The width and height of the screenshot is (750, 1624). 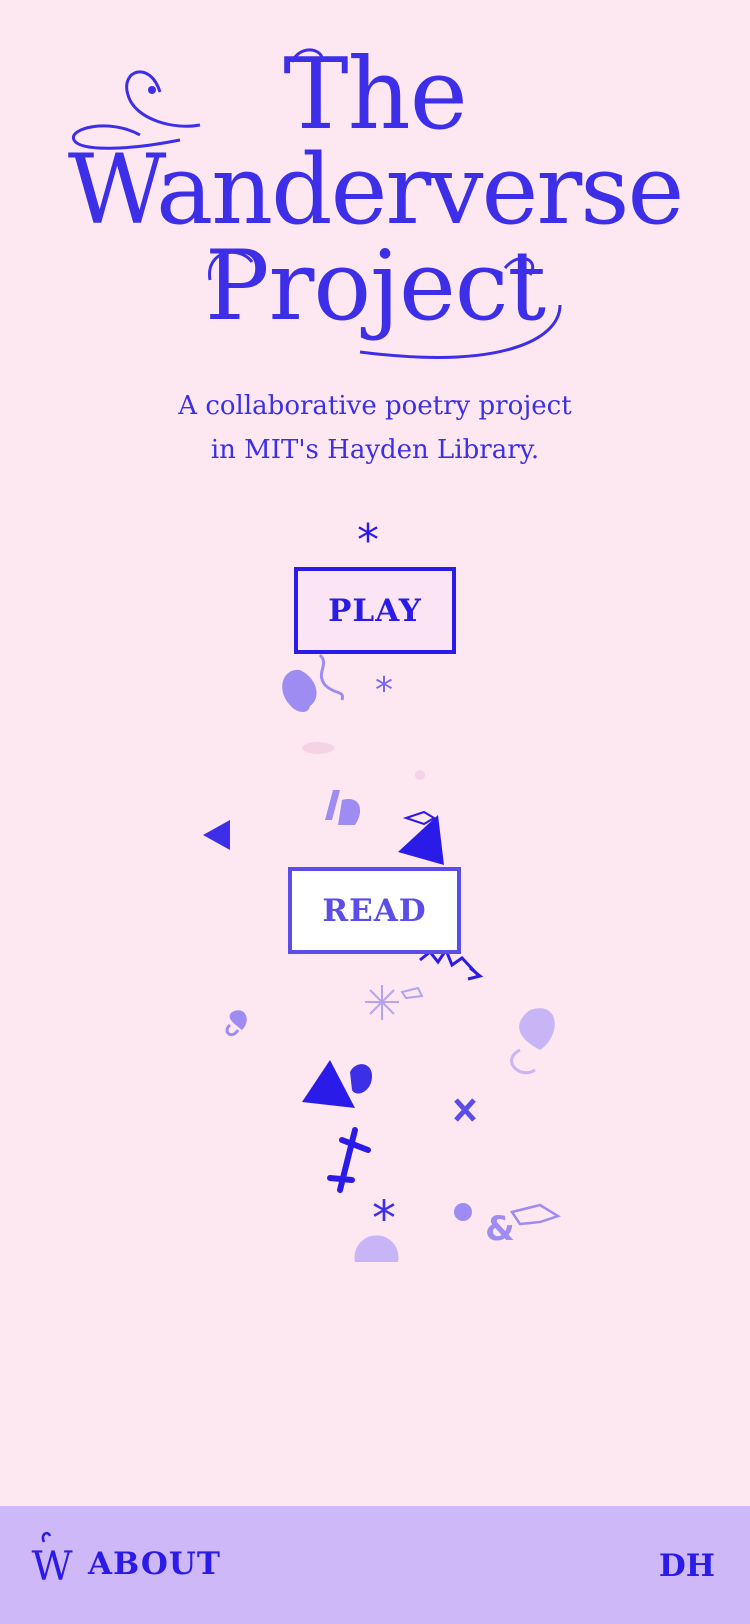 I want to click on asterisk-icon, so click(x=349, y=1160).